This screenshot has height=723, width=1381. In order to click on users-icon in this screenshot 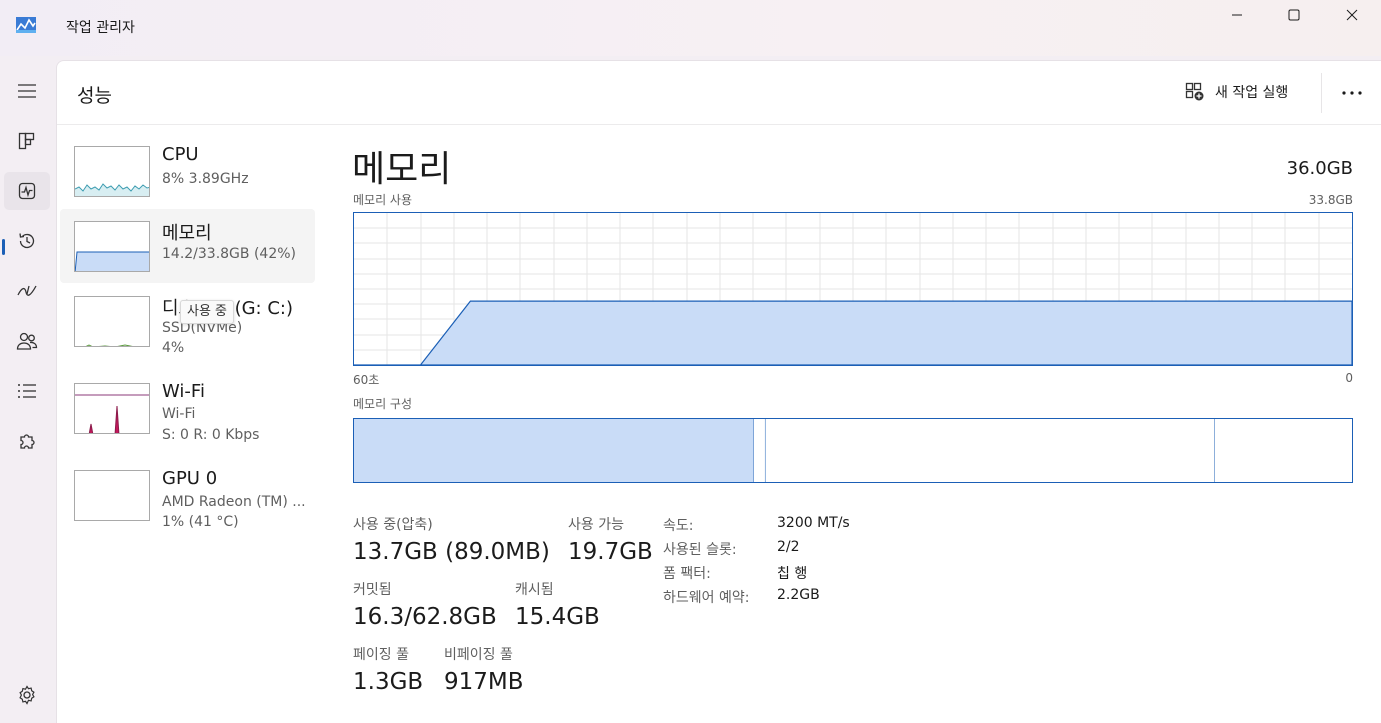, I will do `click(27, 341)`.